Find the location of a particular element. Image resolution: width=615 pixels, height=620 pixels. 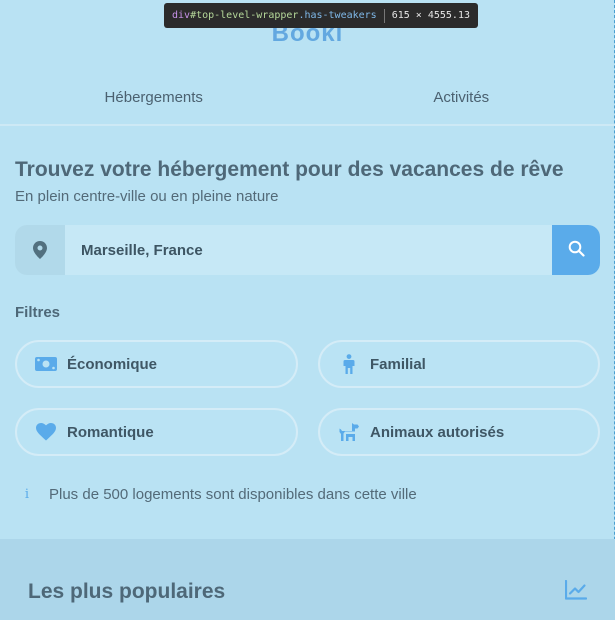

search-button is located at coordinates (576, 250).